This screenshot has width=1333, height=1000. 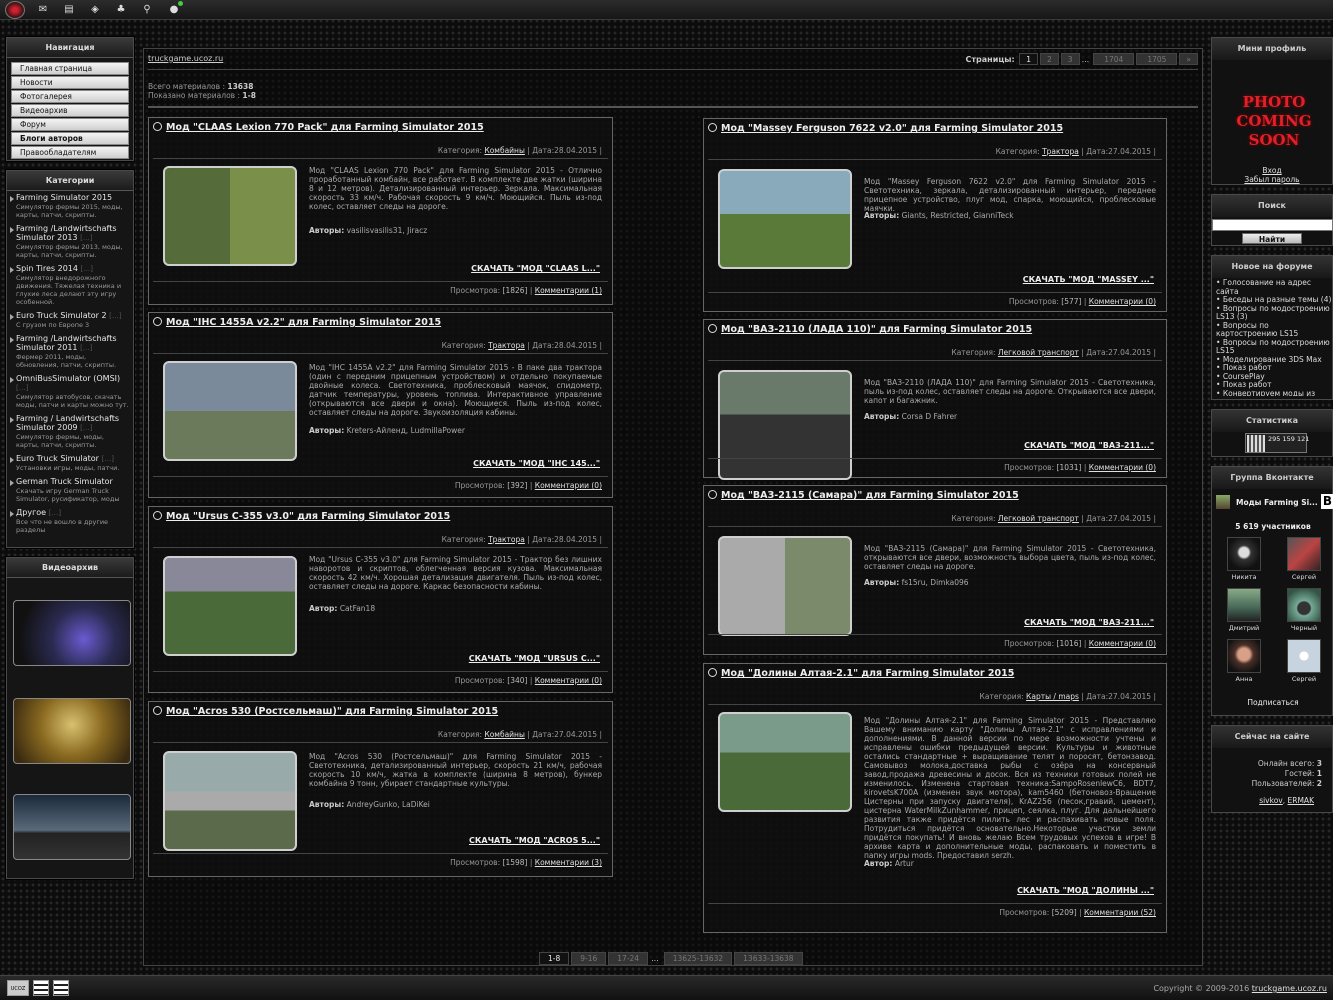 What do you see at coordinates (68, 378) in the screenshot?
I see `category-name: OmniBusSimulator (OMSI)` at bounding box center [68, 378].